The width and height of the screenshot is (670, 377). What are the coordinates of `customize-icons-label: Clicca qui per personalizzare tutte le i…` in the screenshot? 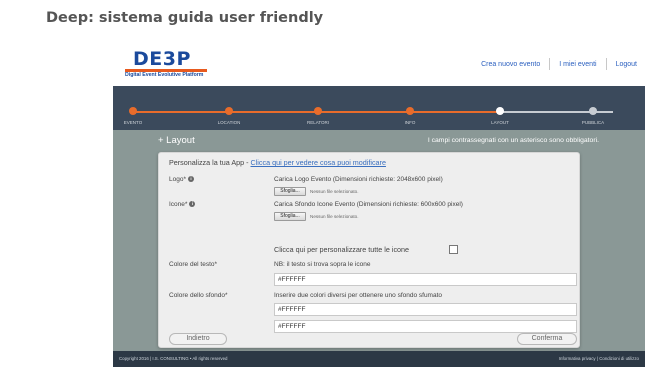 It's located at (342, 249).